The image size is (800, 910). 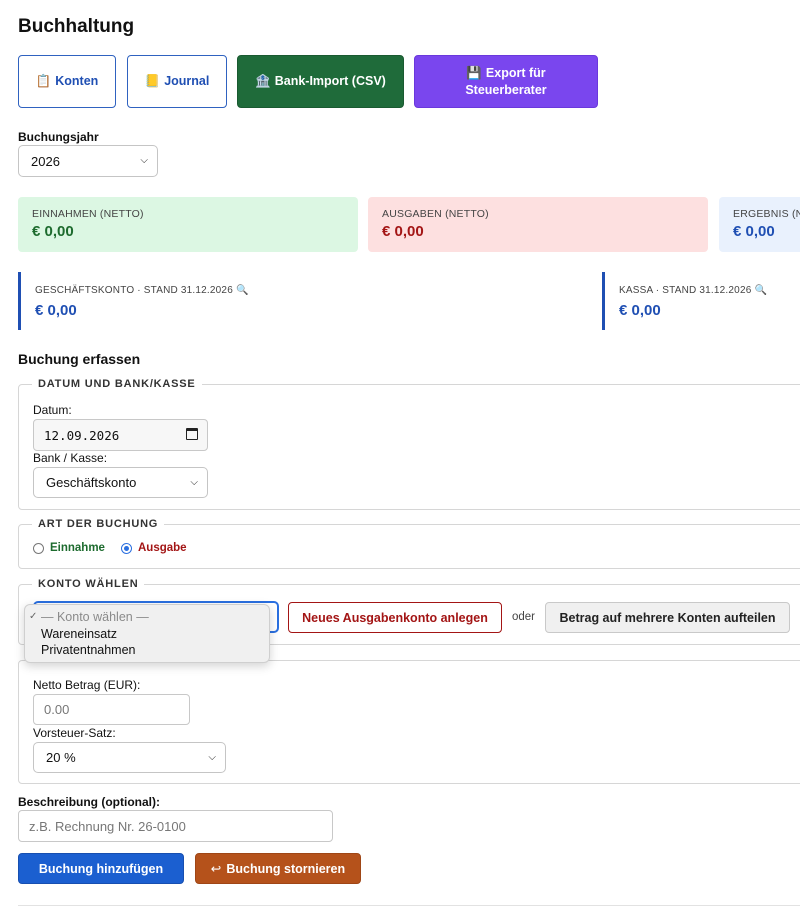 I want to click on date-input: 12.09.2026, so click(x=120, y=435).